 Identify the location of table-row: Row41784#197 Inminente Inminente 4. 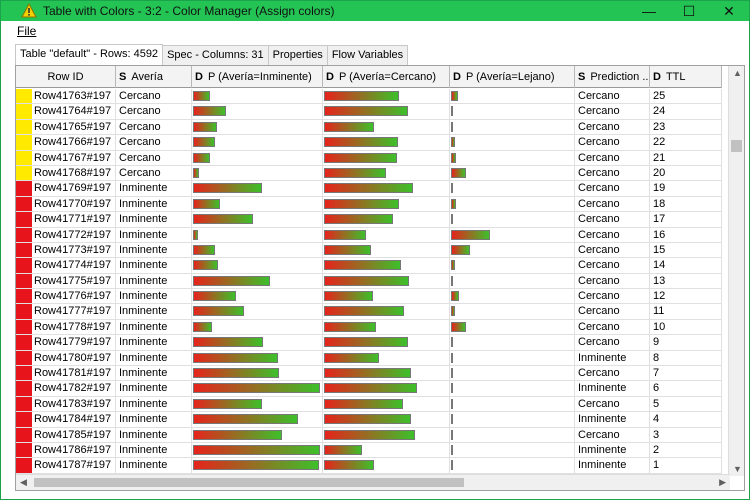
(369, 420).